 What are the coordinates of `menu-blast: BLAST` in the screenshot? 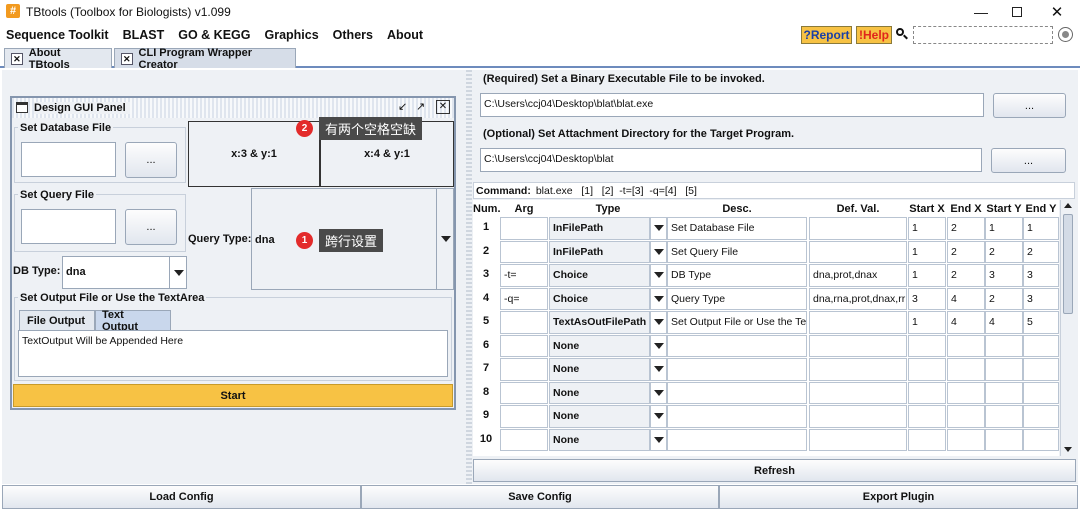 It's located at (144, 35).